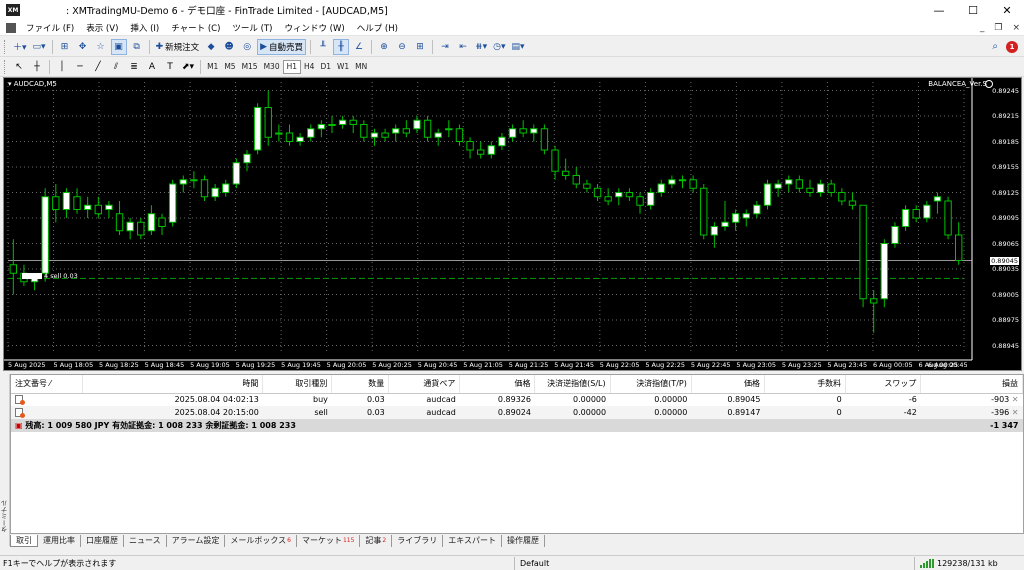 The image size is (1024, 570). I want to click on tile-windows-icon: ⊞, so click(420, 47).